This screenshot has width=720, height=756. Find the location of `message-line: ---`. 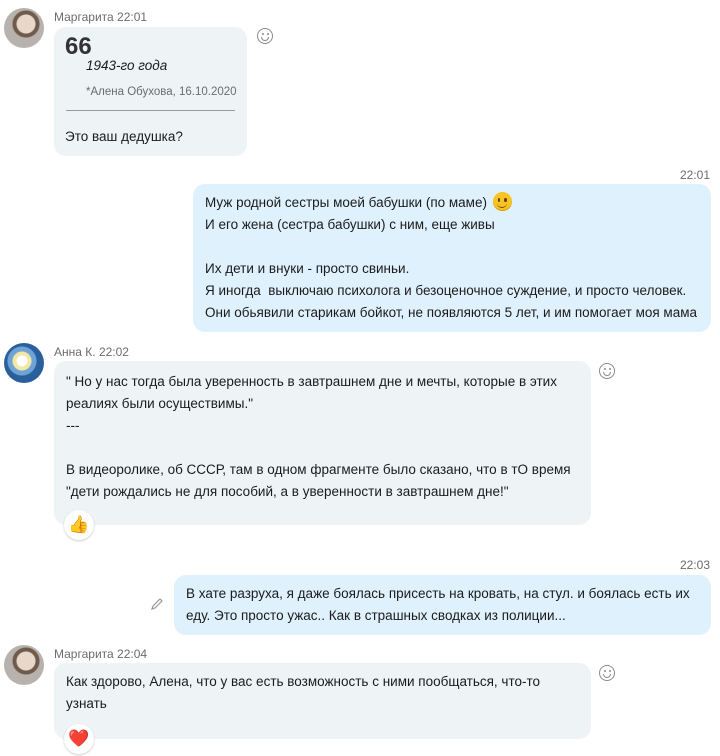

message-line: --- is located at coordinates (73, 425).